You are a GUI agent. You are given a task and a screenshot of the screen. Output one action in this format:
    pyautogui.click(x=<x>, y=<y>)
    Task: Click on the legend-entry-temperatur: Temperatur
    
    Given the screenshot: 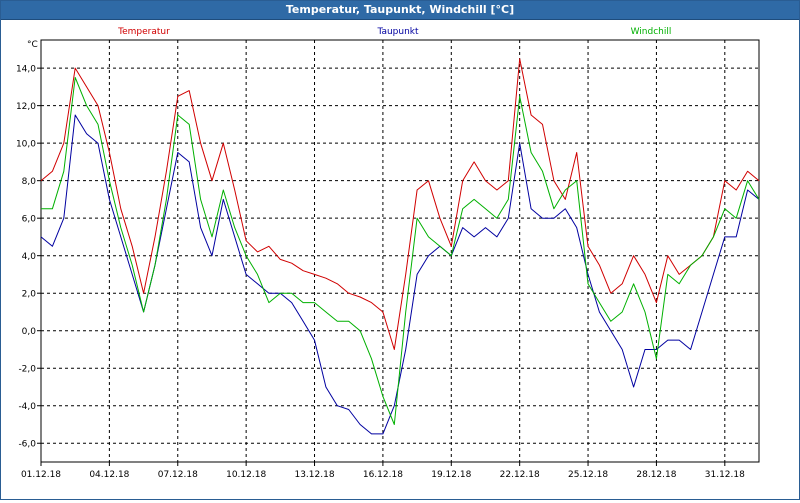 What is the action you would take?
    pyautogui.click(x=143, y=32)
    